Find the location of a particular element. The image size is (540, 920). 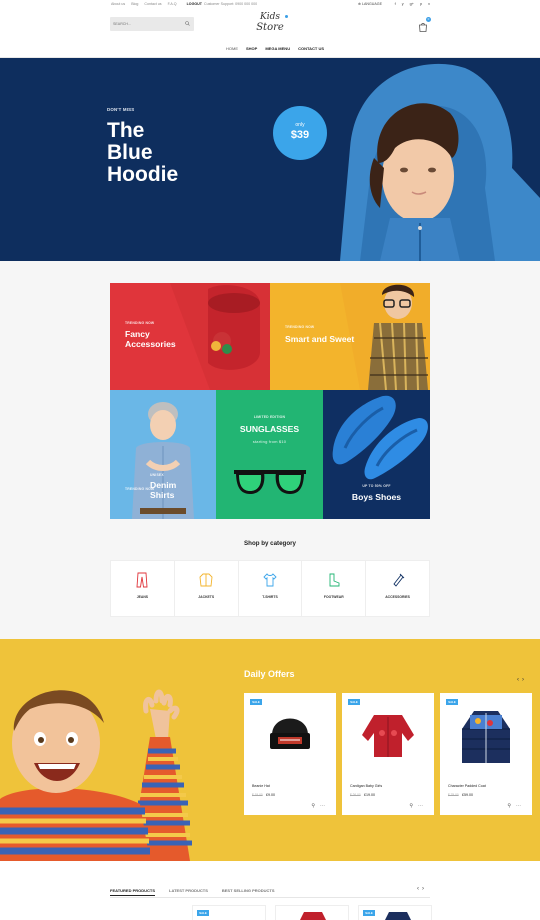

category-section-title: Shop by category is located at coordinates (270, 543).